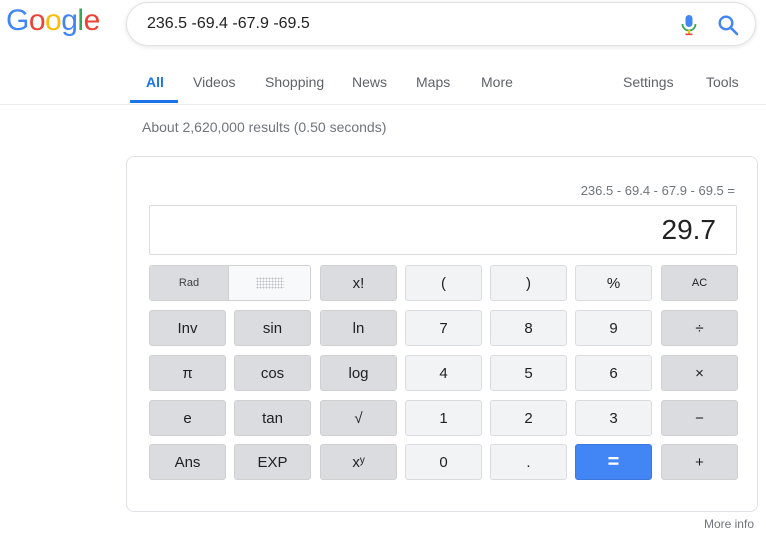  What do you see at coordinates (613, 328) in the screenshot?
I see `digit-9-button: 9` at bounding box center [613, 328].